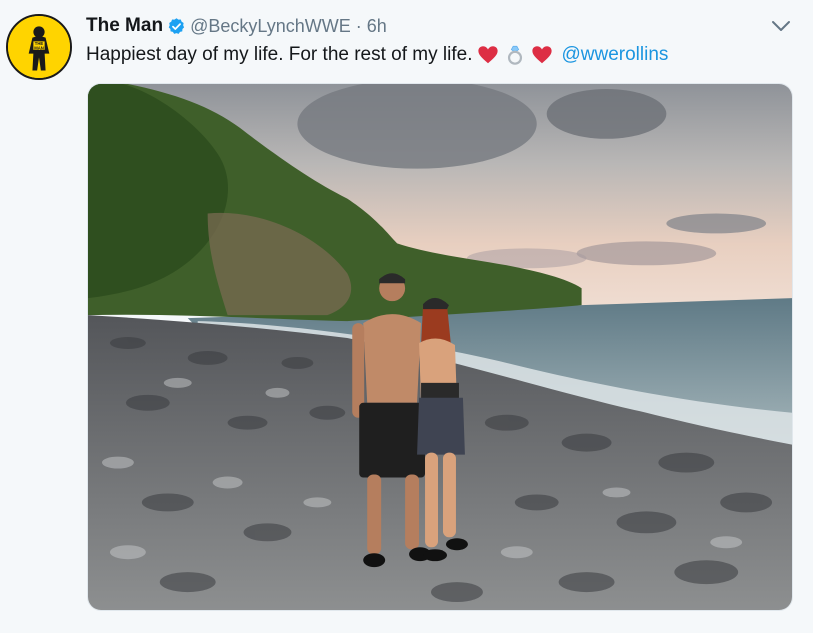 This screenshot has height=633, width=813. I want to click on timestamp: 6h, so click(377, 26).